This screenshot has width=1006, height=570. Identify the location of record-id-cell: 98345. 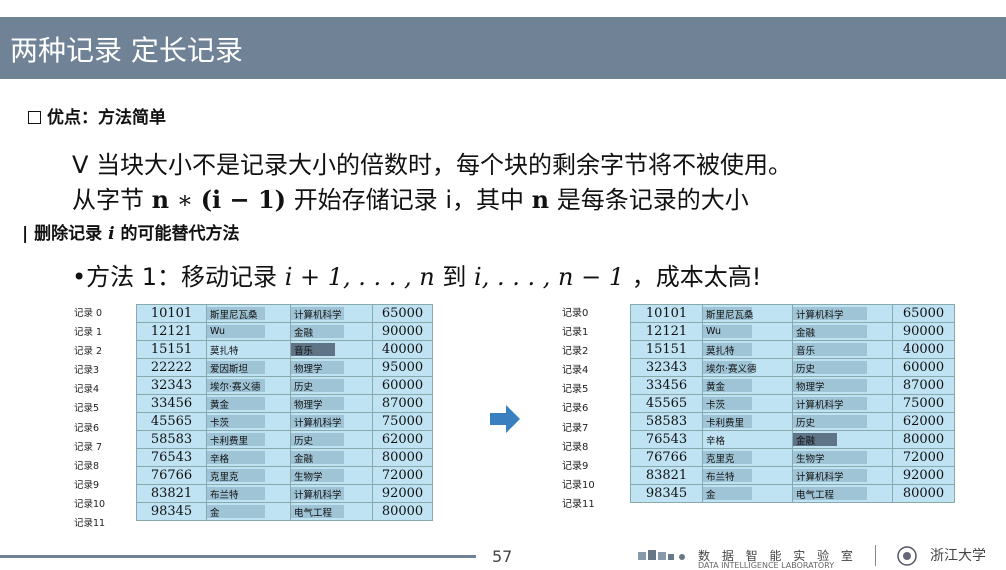
(171, 511).